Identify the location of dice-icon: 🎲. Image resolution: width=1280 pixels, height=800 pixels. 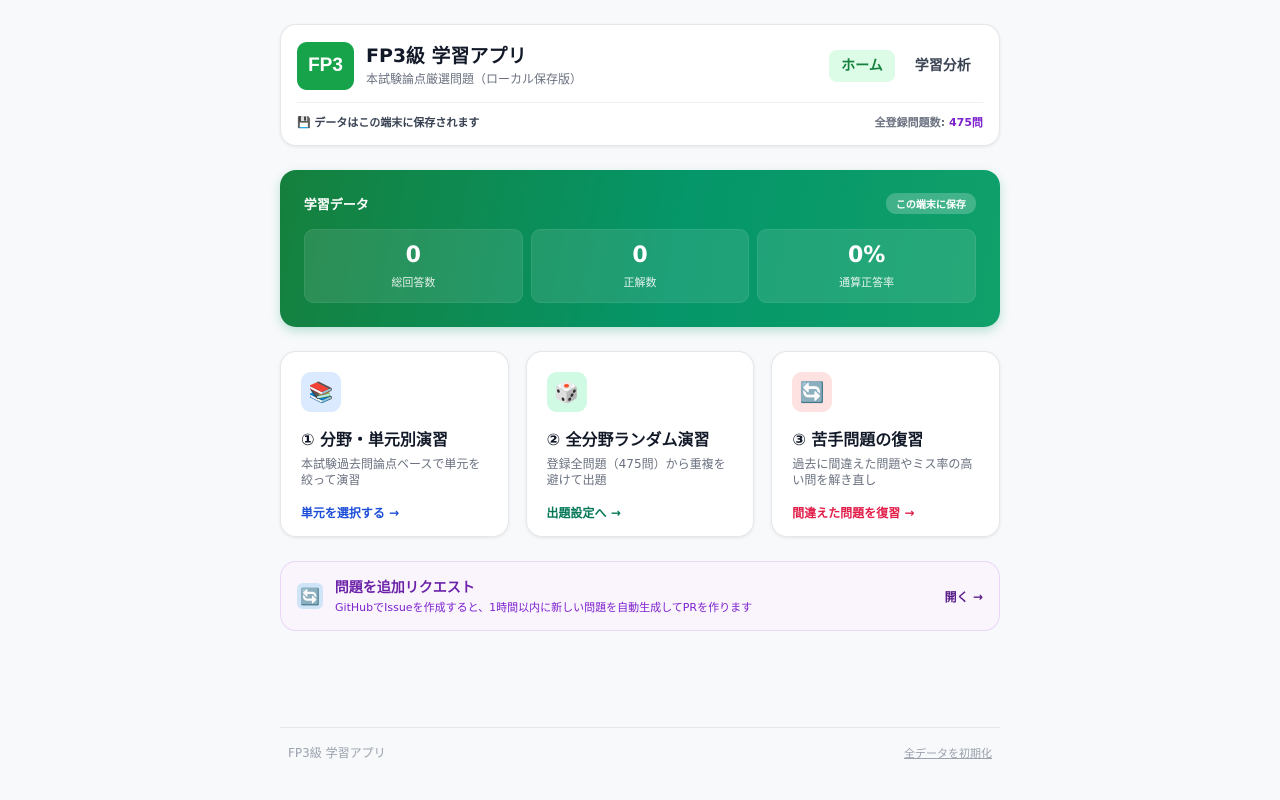
(566, 392).